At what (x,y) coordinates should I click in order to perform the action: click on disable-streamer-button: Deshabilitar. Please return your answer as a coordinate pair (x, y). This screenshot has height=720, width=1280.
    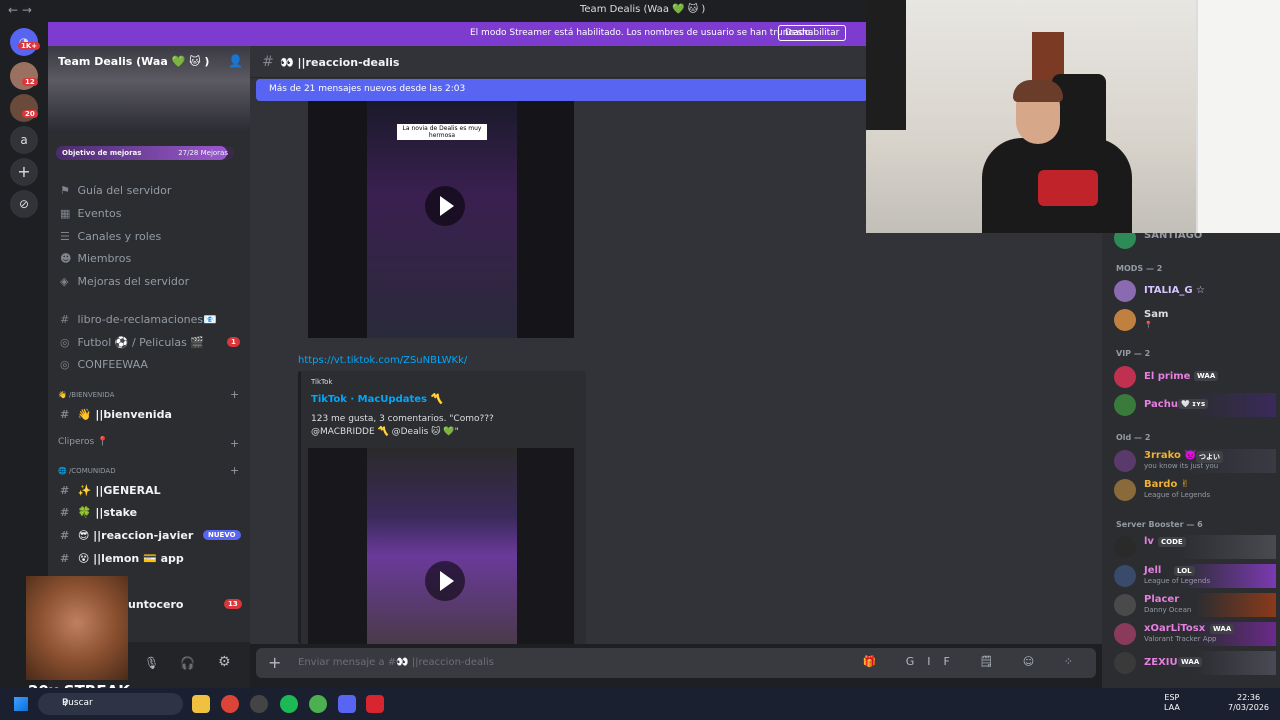
    Looking at the image, I should click on (812, 33).